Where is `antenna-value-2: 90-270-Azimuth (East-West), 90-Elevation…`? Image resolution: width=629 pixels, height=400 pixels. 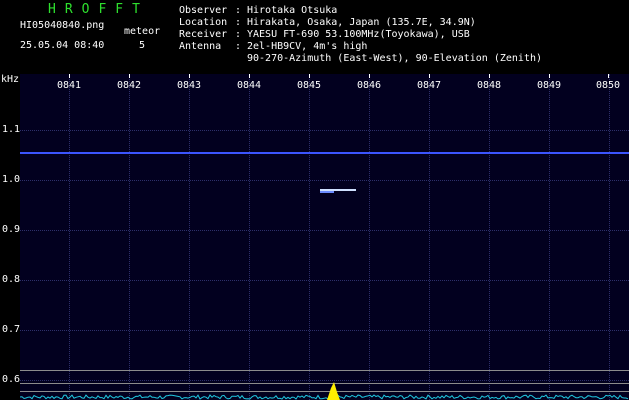 antenna-value-2: 90-270-Azimuth (East-West), 90-Elevation… is located at coordinates (395, 58).